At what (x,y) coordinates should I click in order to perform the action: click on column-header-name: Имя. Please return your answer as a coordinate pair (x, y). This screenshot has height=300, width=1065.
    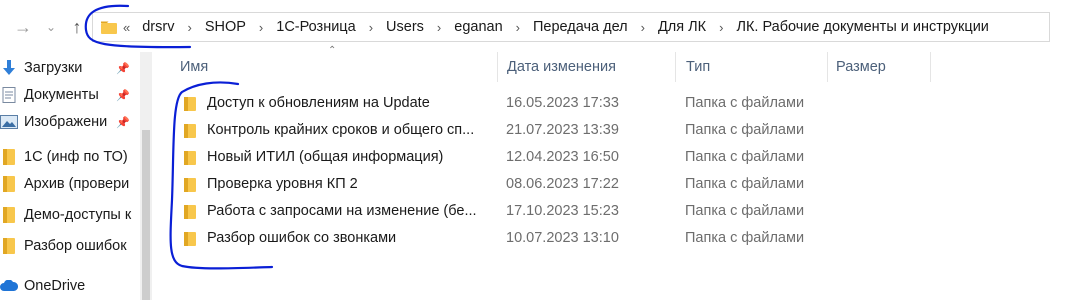
    Looking at the image, I should click on (194, 67).